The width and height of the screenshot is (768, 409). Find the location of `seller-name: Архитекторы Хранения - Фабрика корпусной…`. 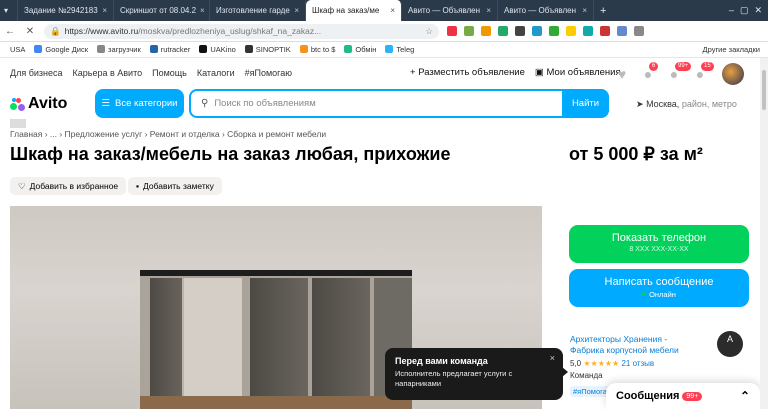

seller-name: Архитекторы Хранения - Фабрика корпусной… is located at coordinates (630, 345).